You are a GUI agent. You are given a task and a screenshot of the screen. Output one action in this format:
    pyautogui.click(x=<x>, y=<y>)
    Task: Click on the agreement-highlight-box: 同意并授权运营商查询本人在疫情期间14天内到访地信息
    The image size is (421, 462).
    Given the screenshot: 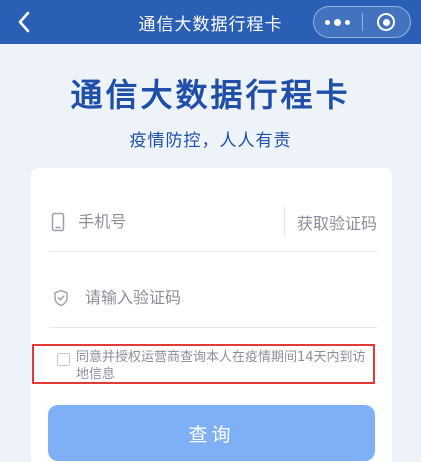 What is the action you would take?
    pyautogui.click(x=203, y=364)
    